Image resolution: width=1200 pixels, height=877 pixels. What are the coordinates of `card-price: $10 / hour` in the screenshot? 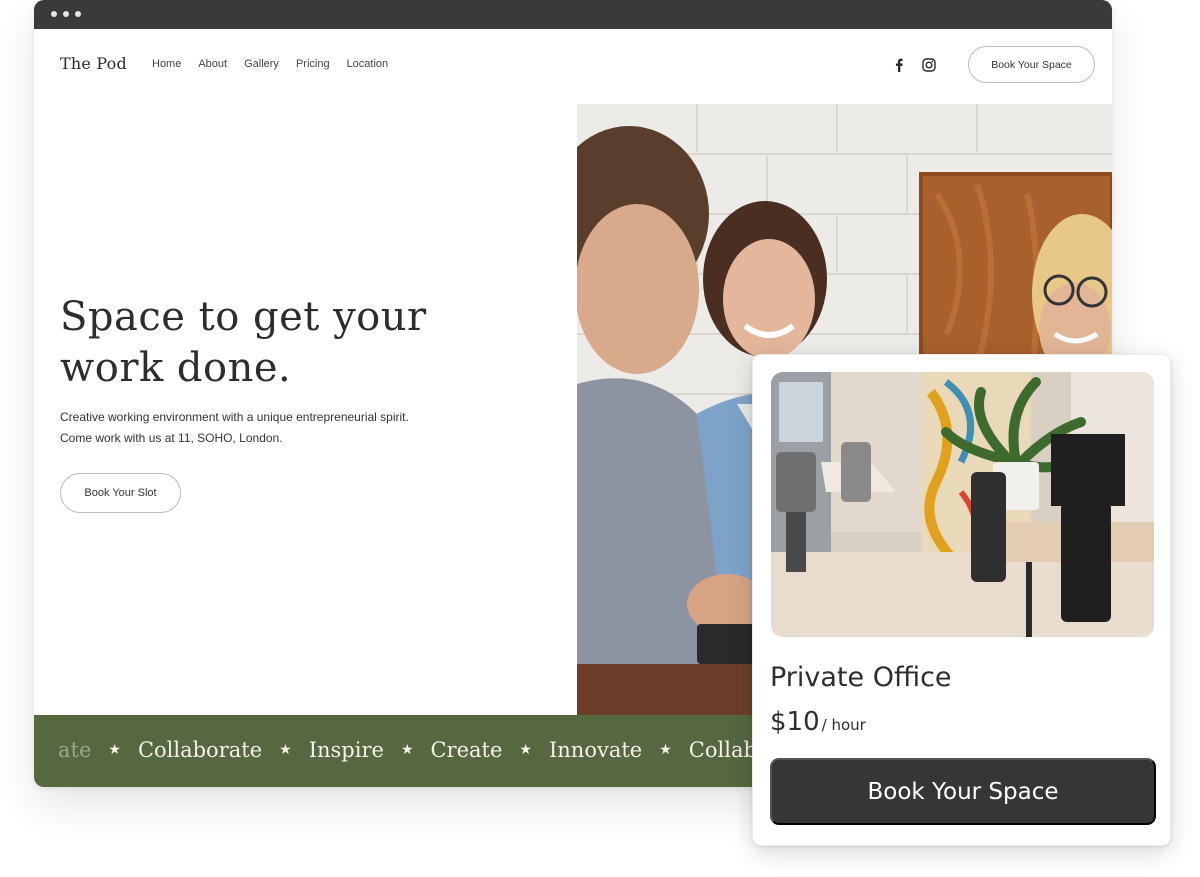 It's located at (818, 722).